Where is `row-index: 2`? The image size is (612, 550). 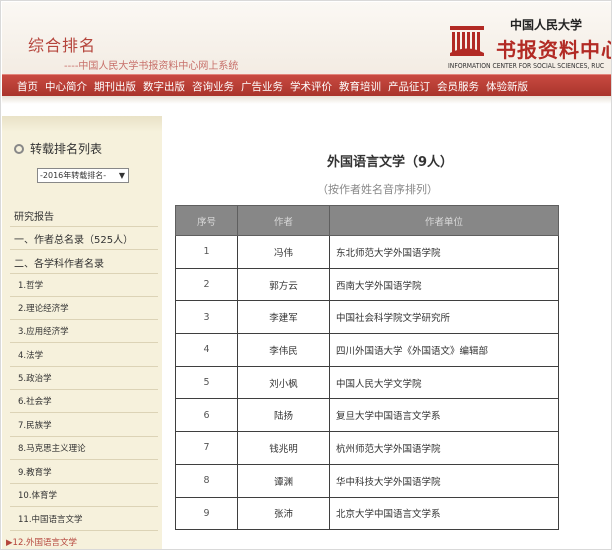
row-index: 2 is located at coordinates (206, 284).